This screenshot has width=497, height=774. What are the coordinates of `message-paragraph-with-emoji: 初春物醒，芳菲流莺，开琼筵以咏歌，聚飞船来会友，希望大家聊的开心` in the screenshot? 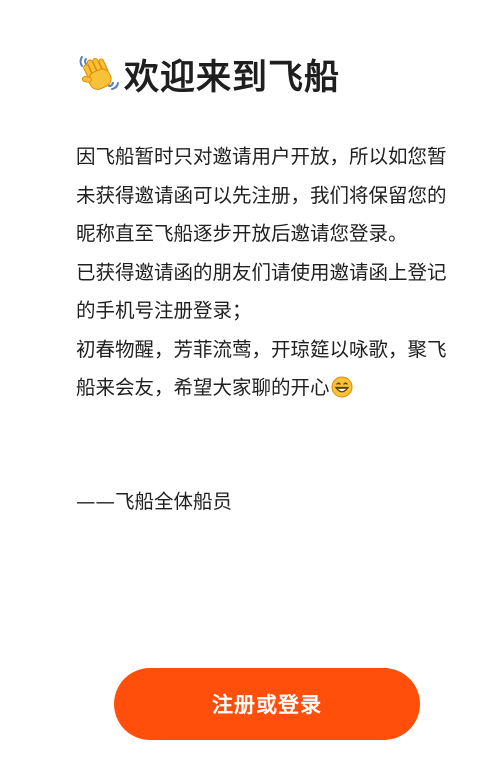 It's located at (265, 369).